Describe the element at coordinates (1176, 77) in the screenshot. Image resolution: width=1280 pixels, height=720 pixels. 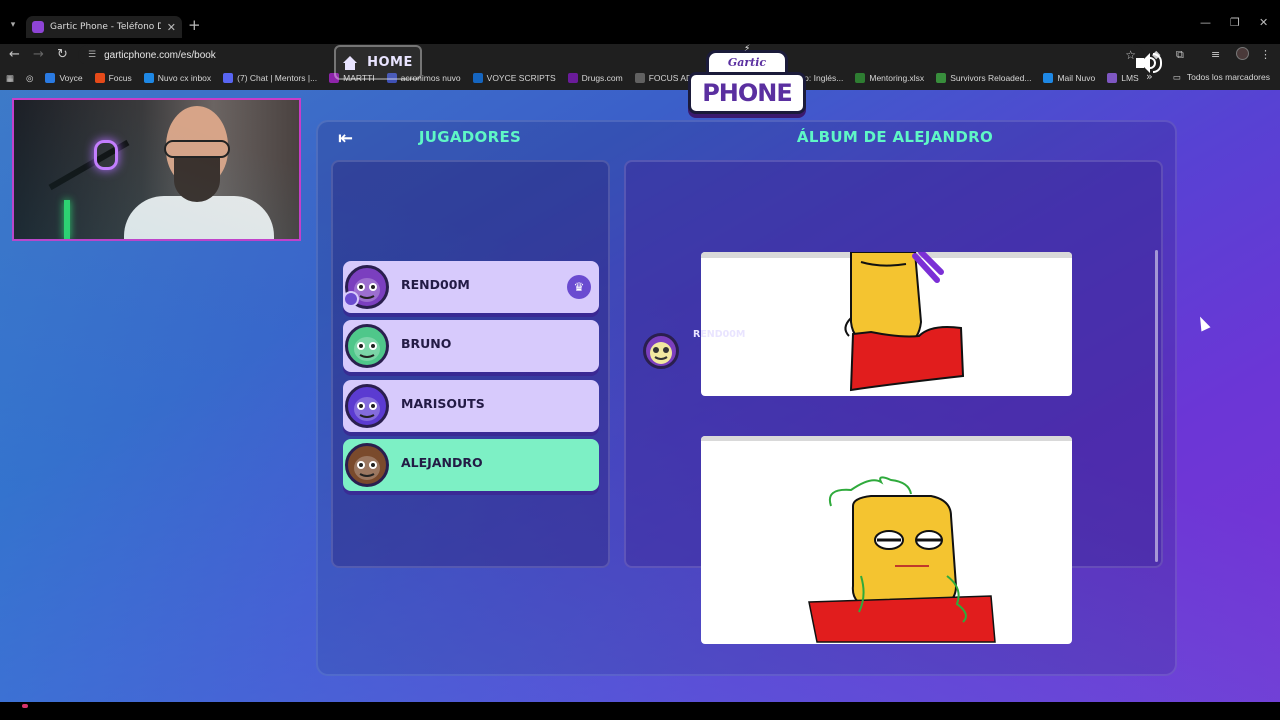
I see `folder-icon: ▭` at that location.